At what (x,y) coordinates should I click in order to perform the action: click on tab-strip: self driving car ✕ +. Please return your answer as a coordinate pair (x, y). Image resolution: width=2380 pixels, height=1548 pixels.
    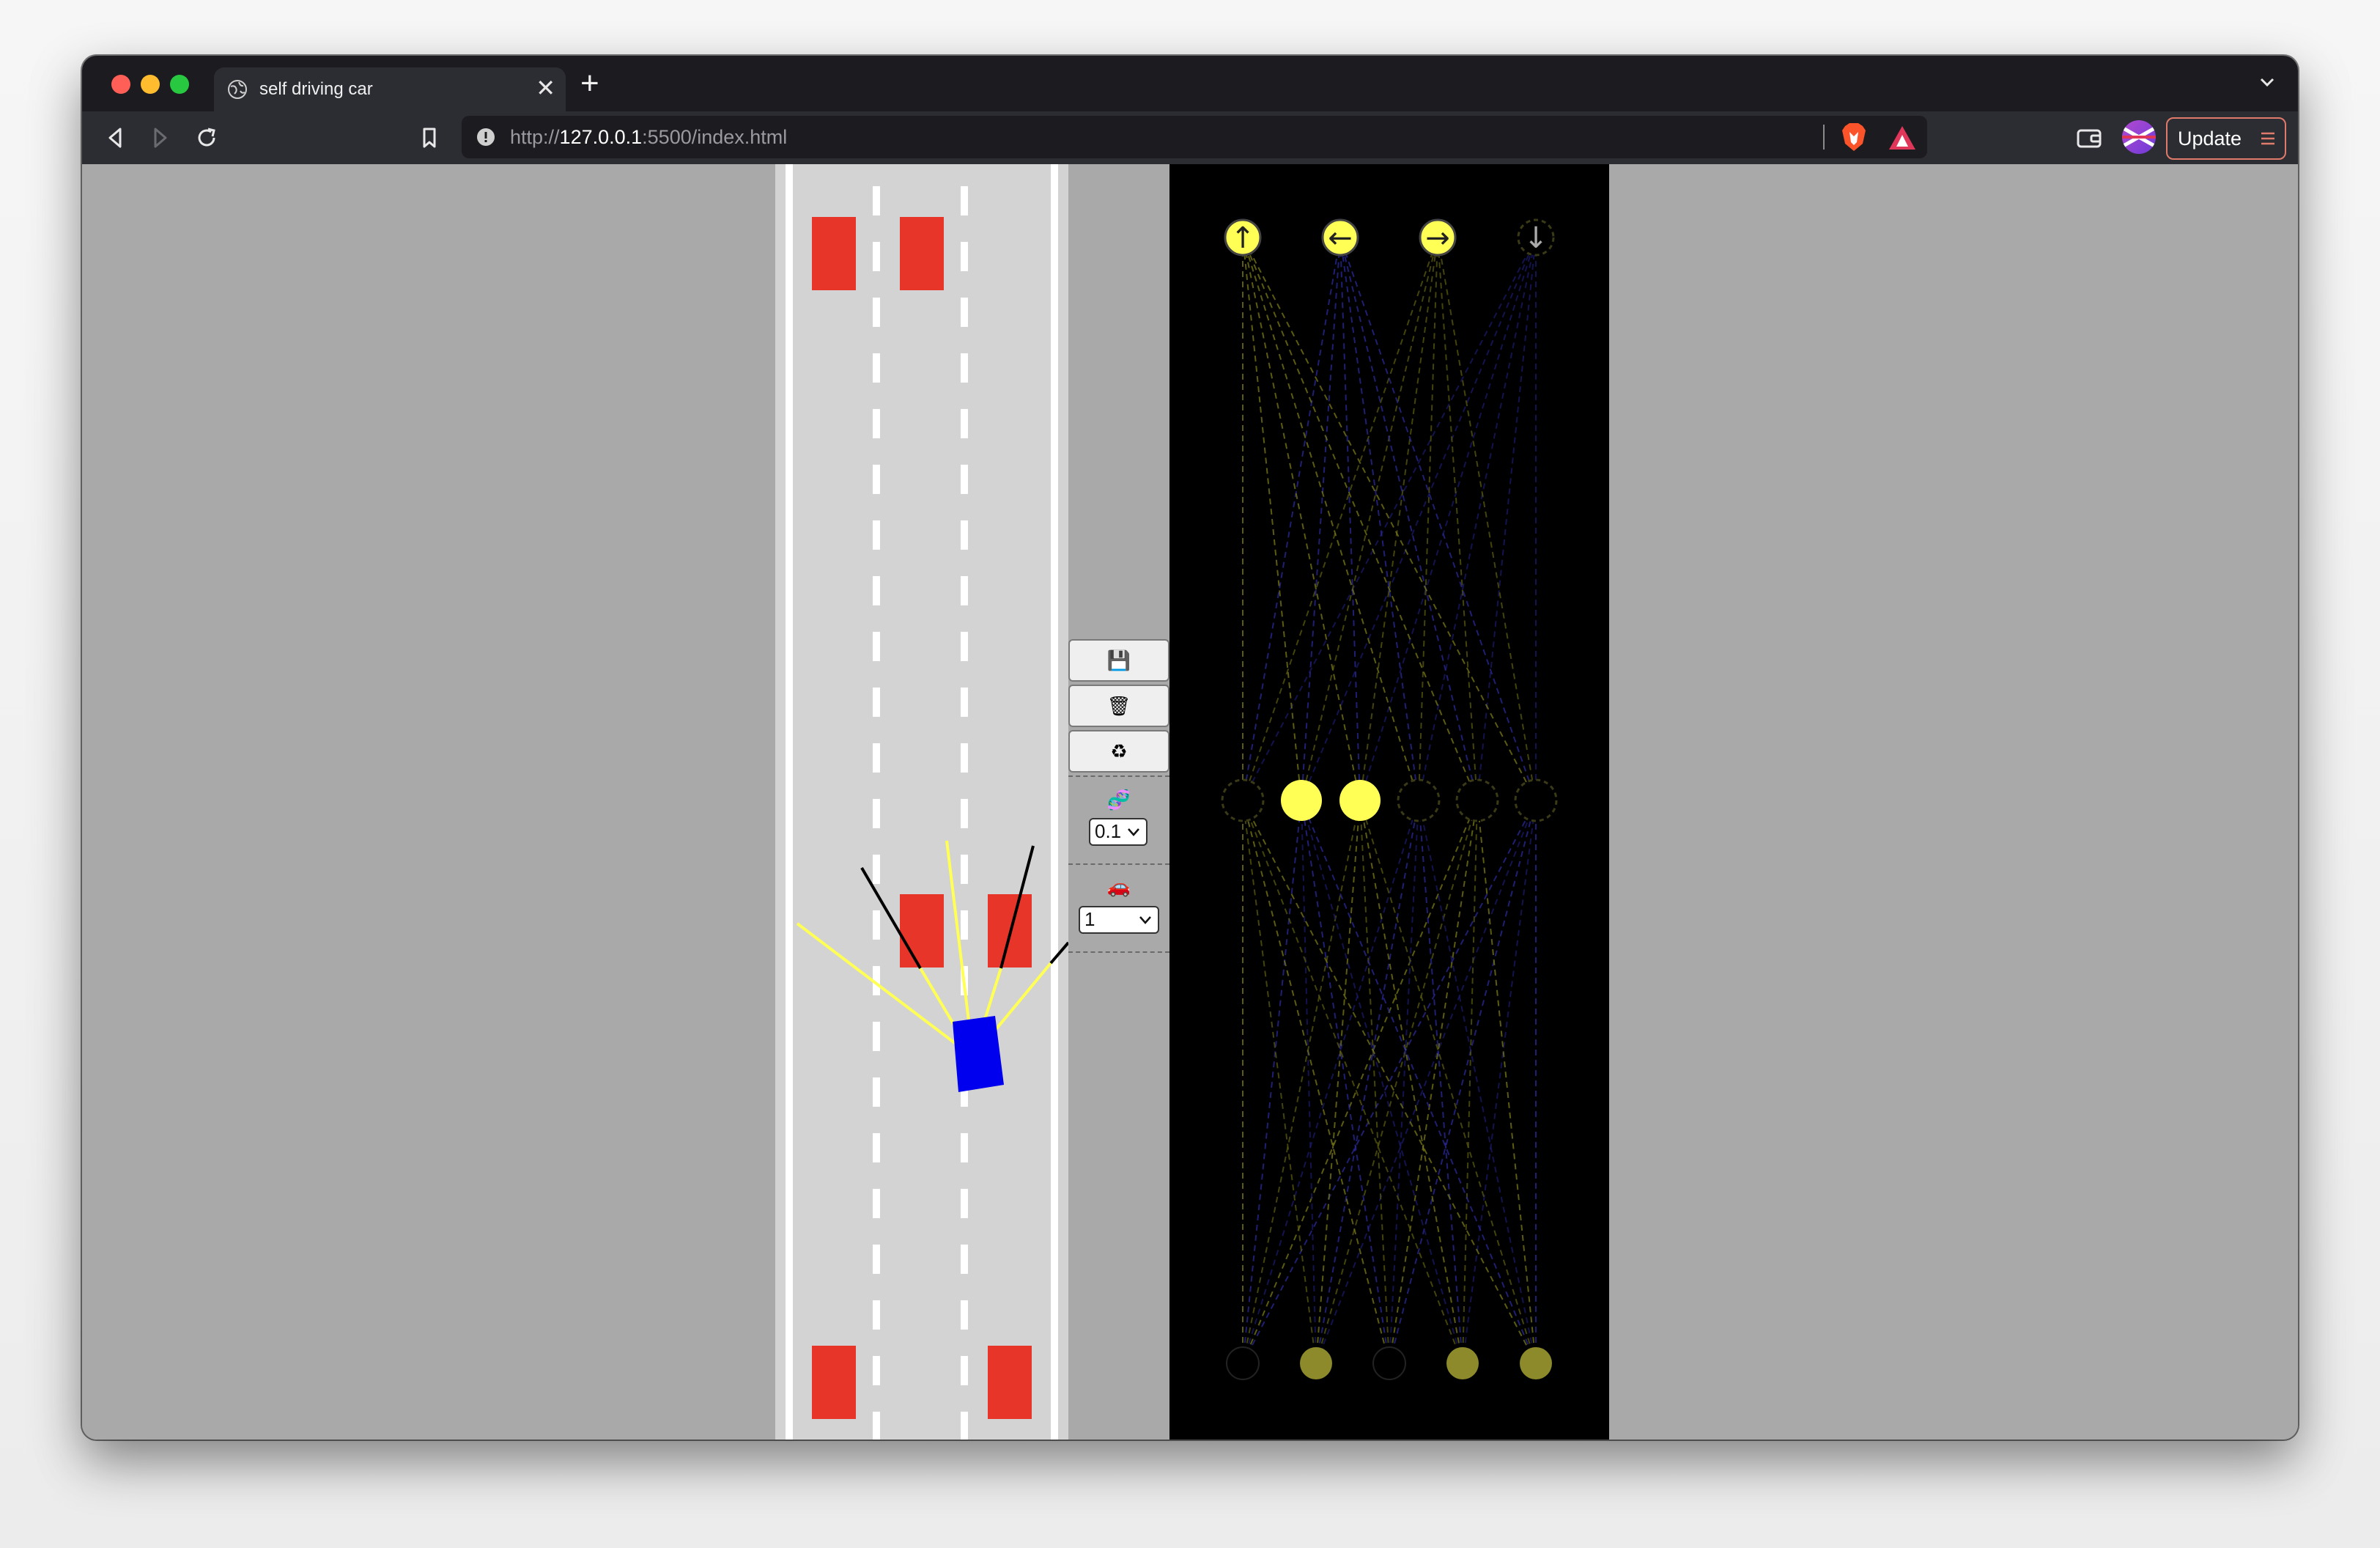
    Looking at the image, I should click on (1190, 83).